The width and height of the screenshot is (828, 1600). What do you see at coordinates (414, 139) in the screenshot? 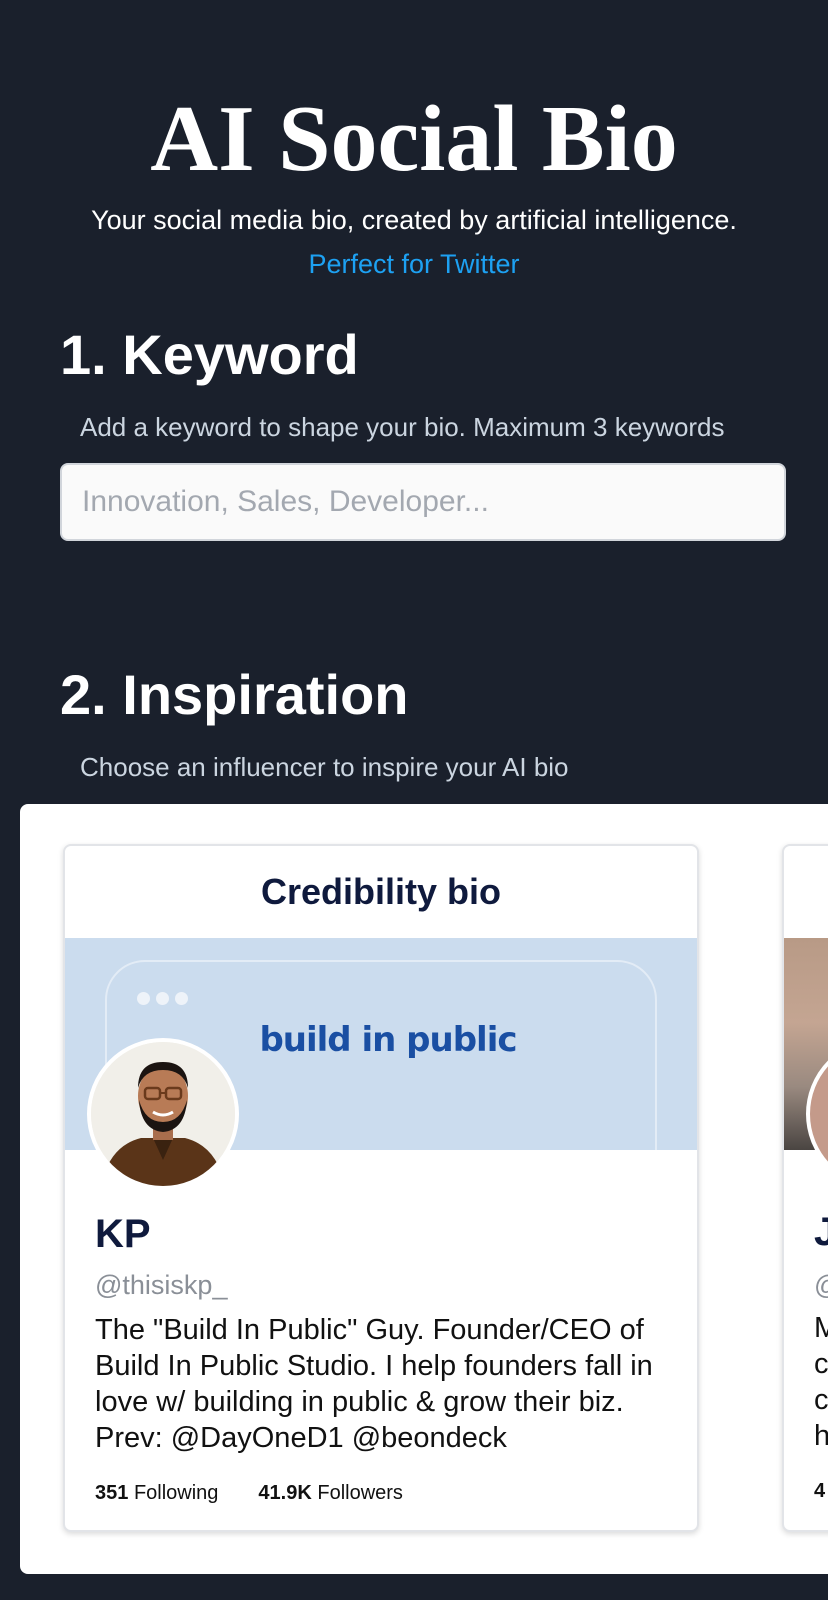
I see `app-title: AI Social Bio` at bounding box center [414, 139].